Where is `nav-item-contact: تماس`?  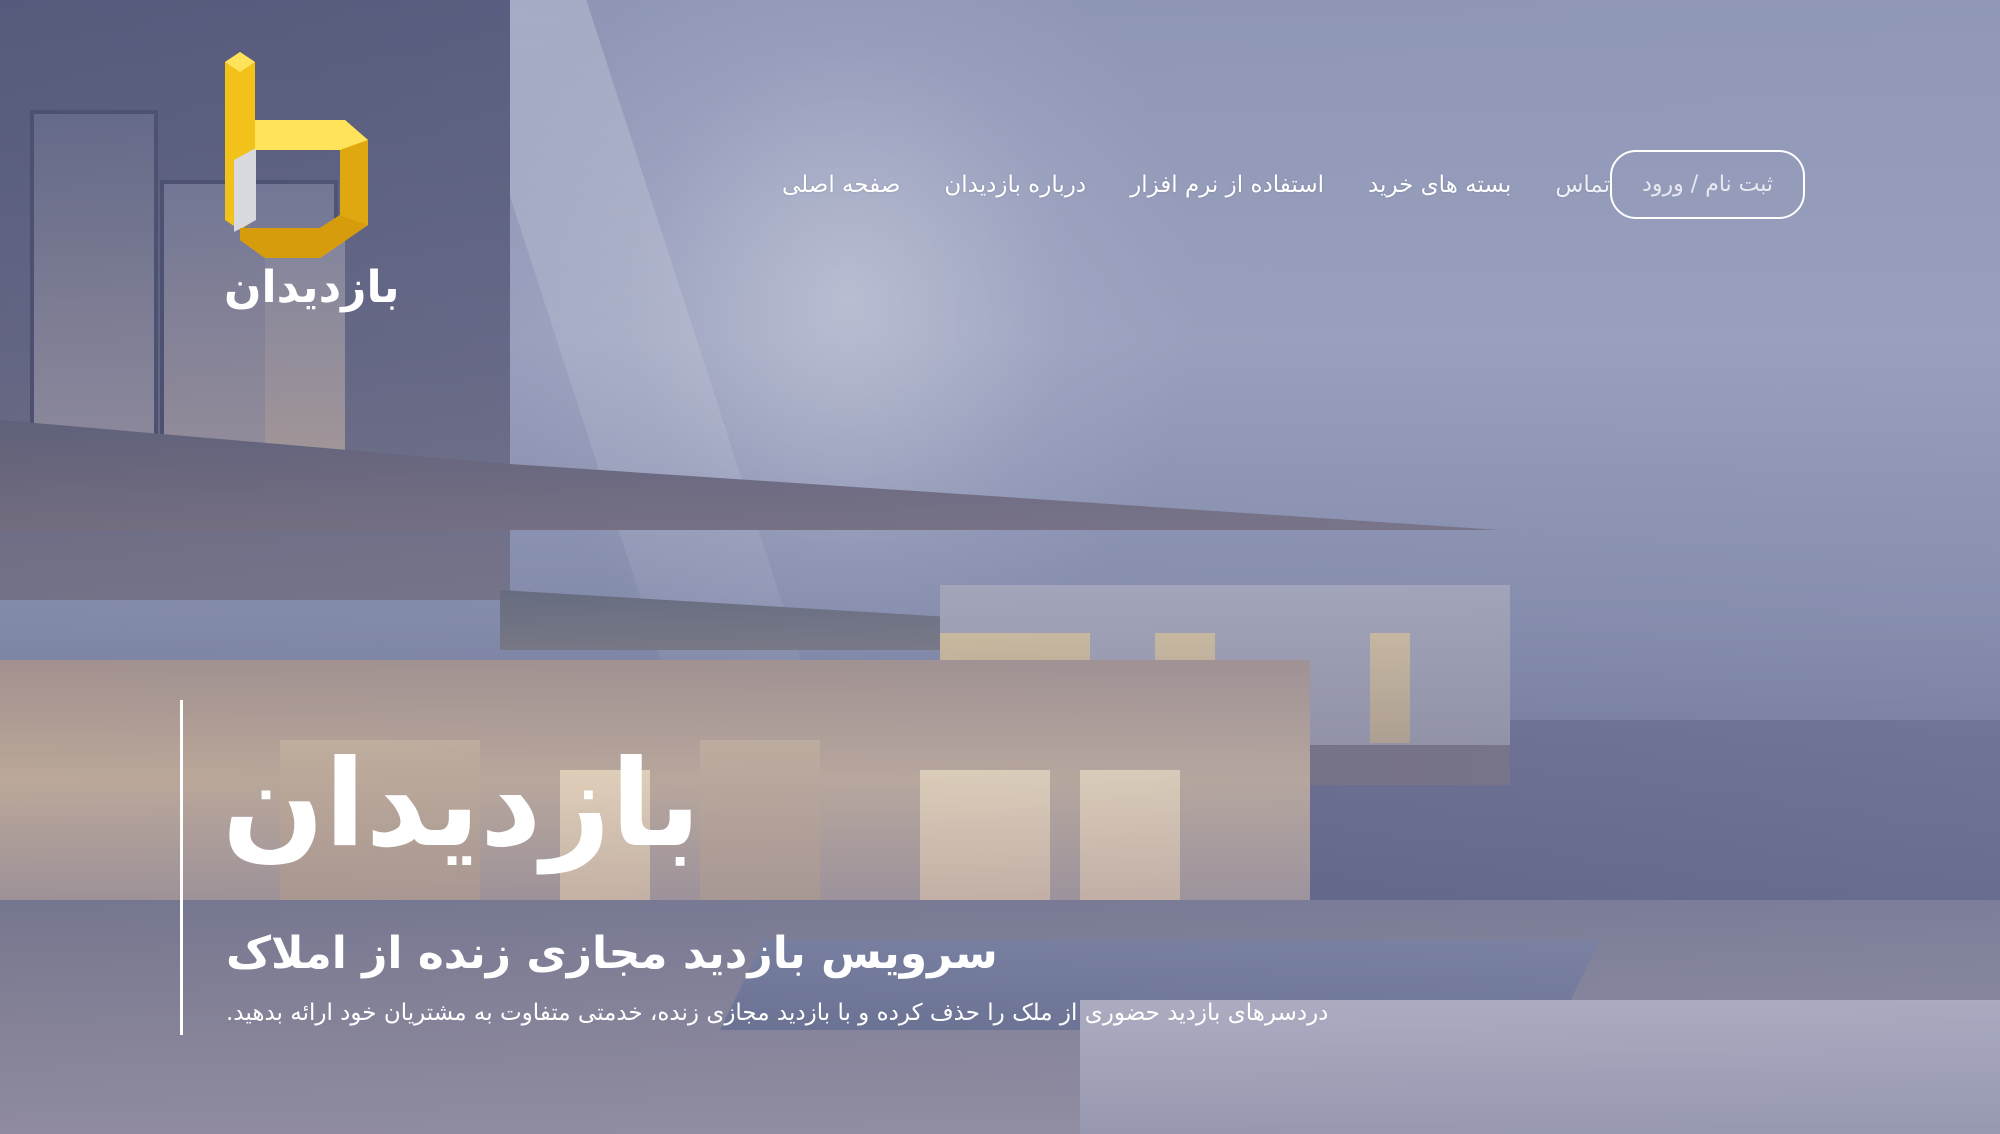
nav-item-contact: تماس is located at coordinates (1582, 185).